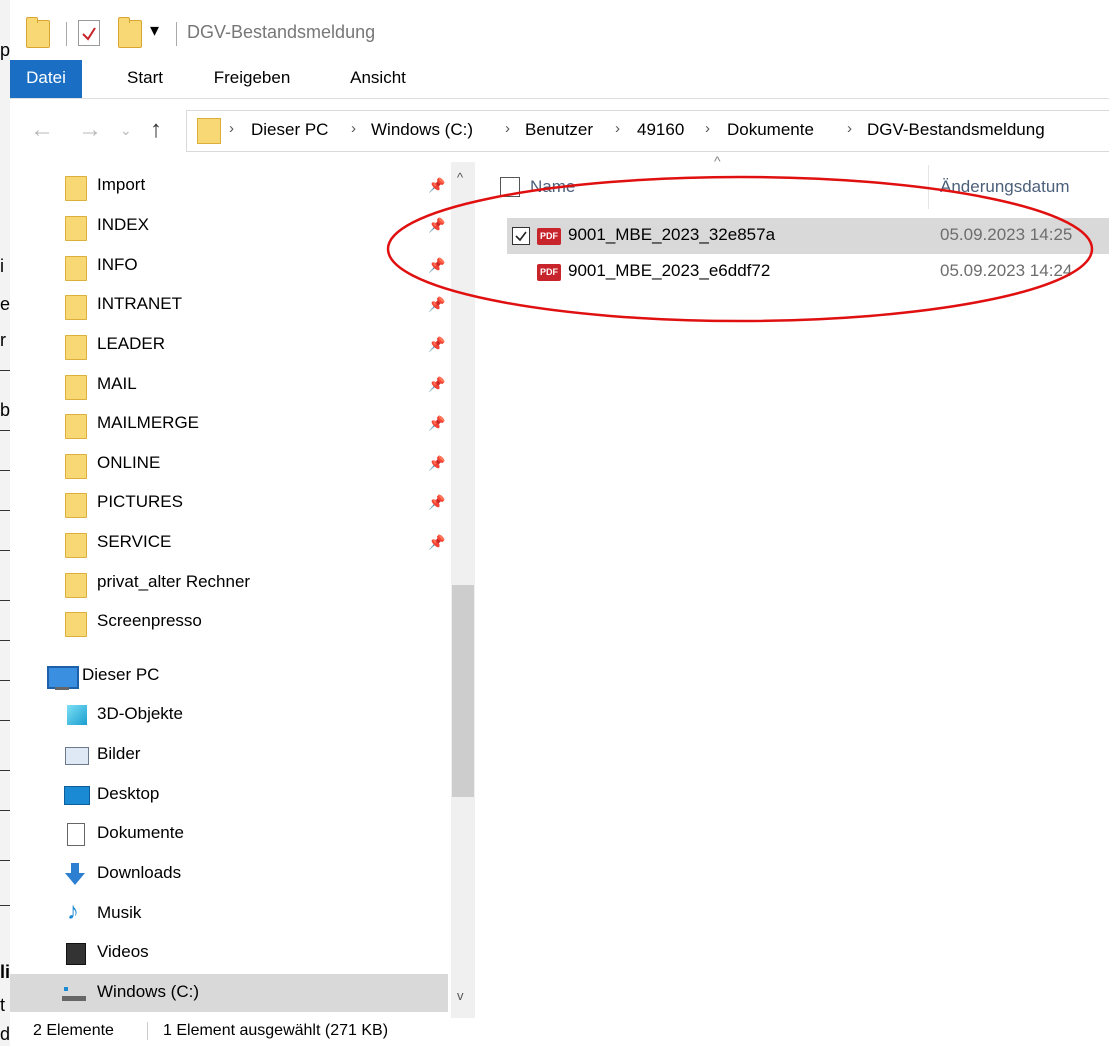 This screenshot has height=1046, width=1109. Describe the element at coordinates (521, 236) in the screenshot. I see `row-checkbox` at that location.